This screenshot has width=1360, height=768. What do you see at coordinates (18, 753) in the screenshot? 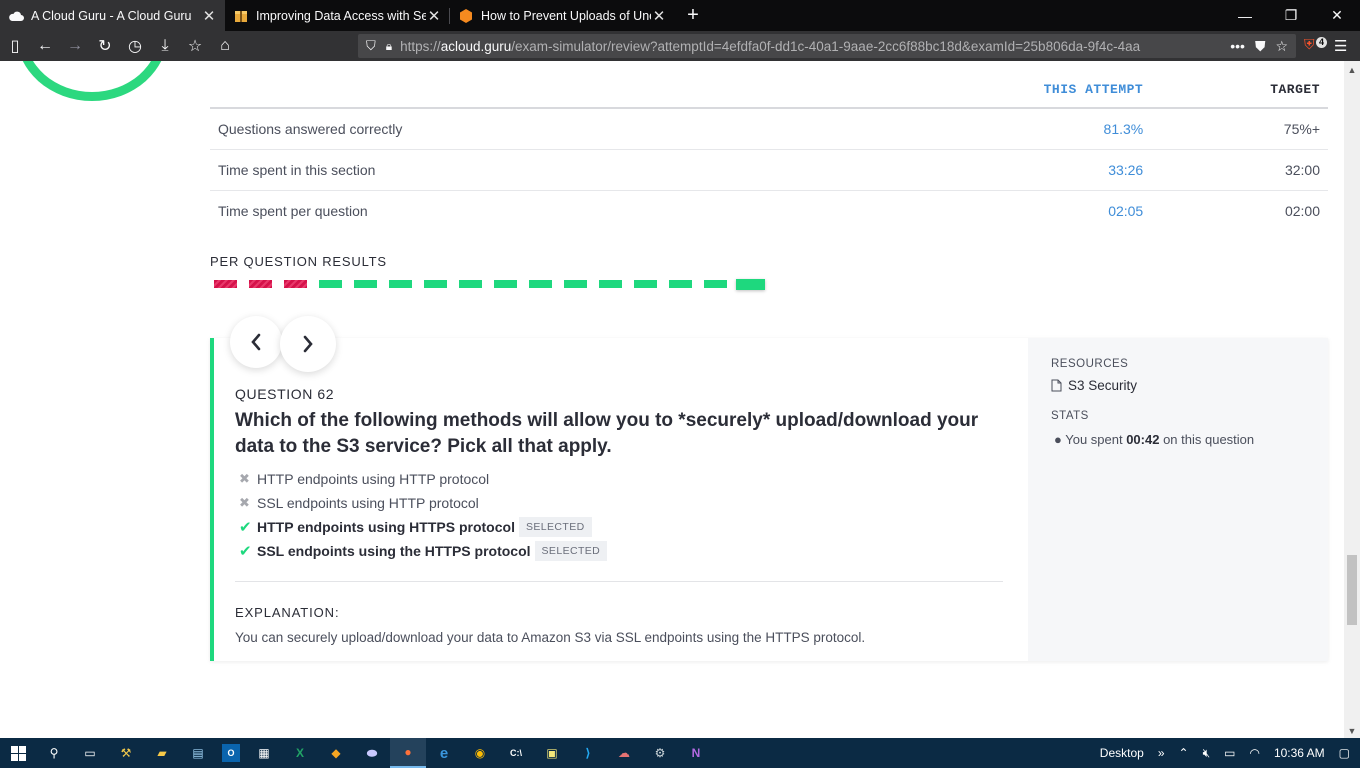
I see `start-icon` at bounding box center [18, 753].